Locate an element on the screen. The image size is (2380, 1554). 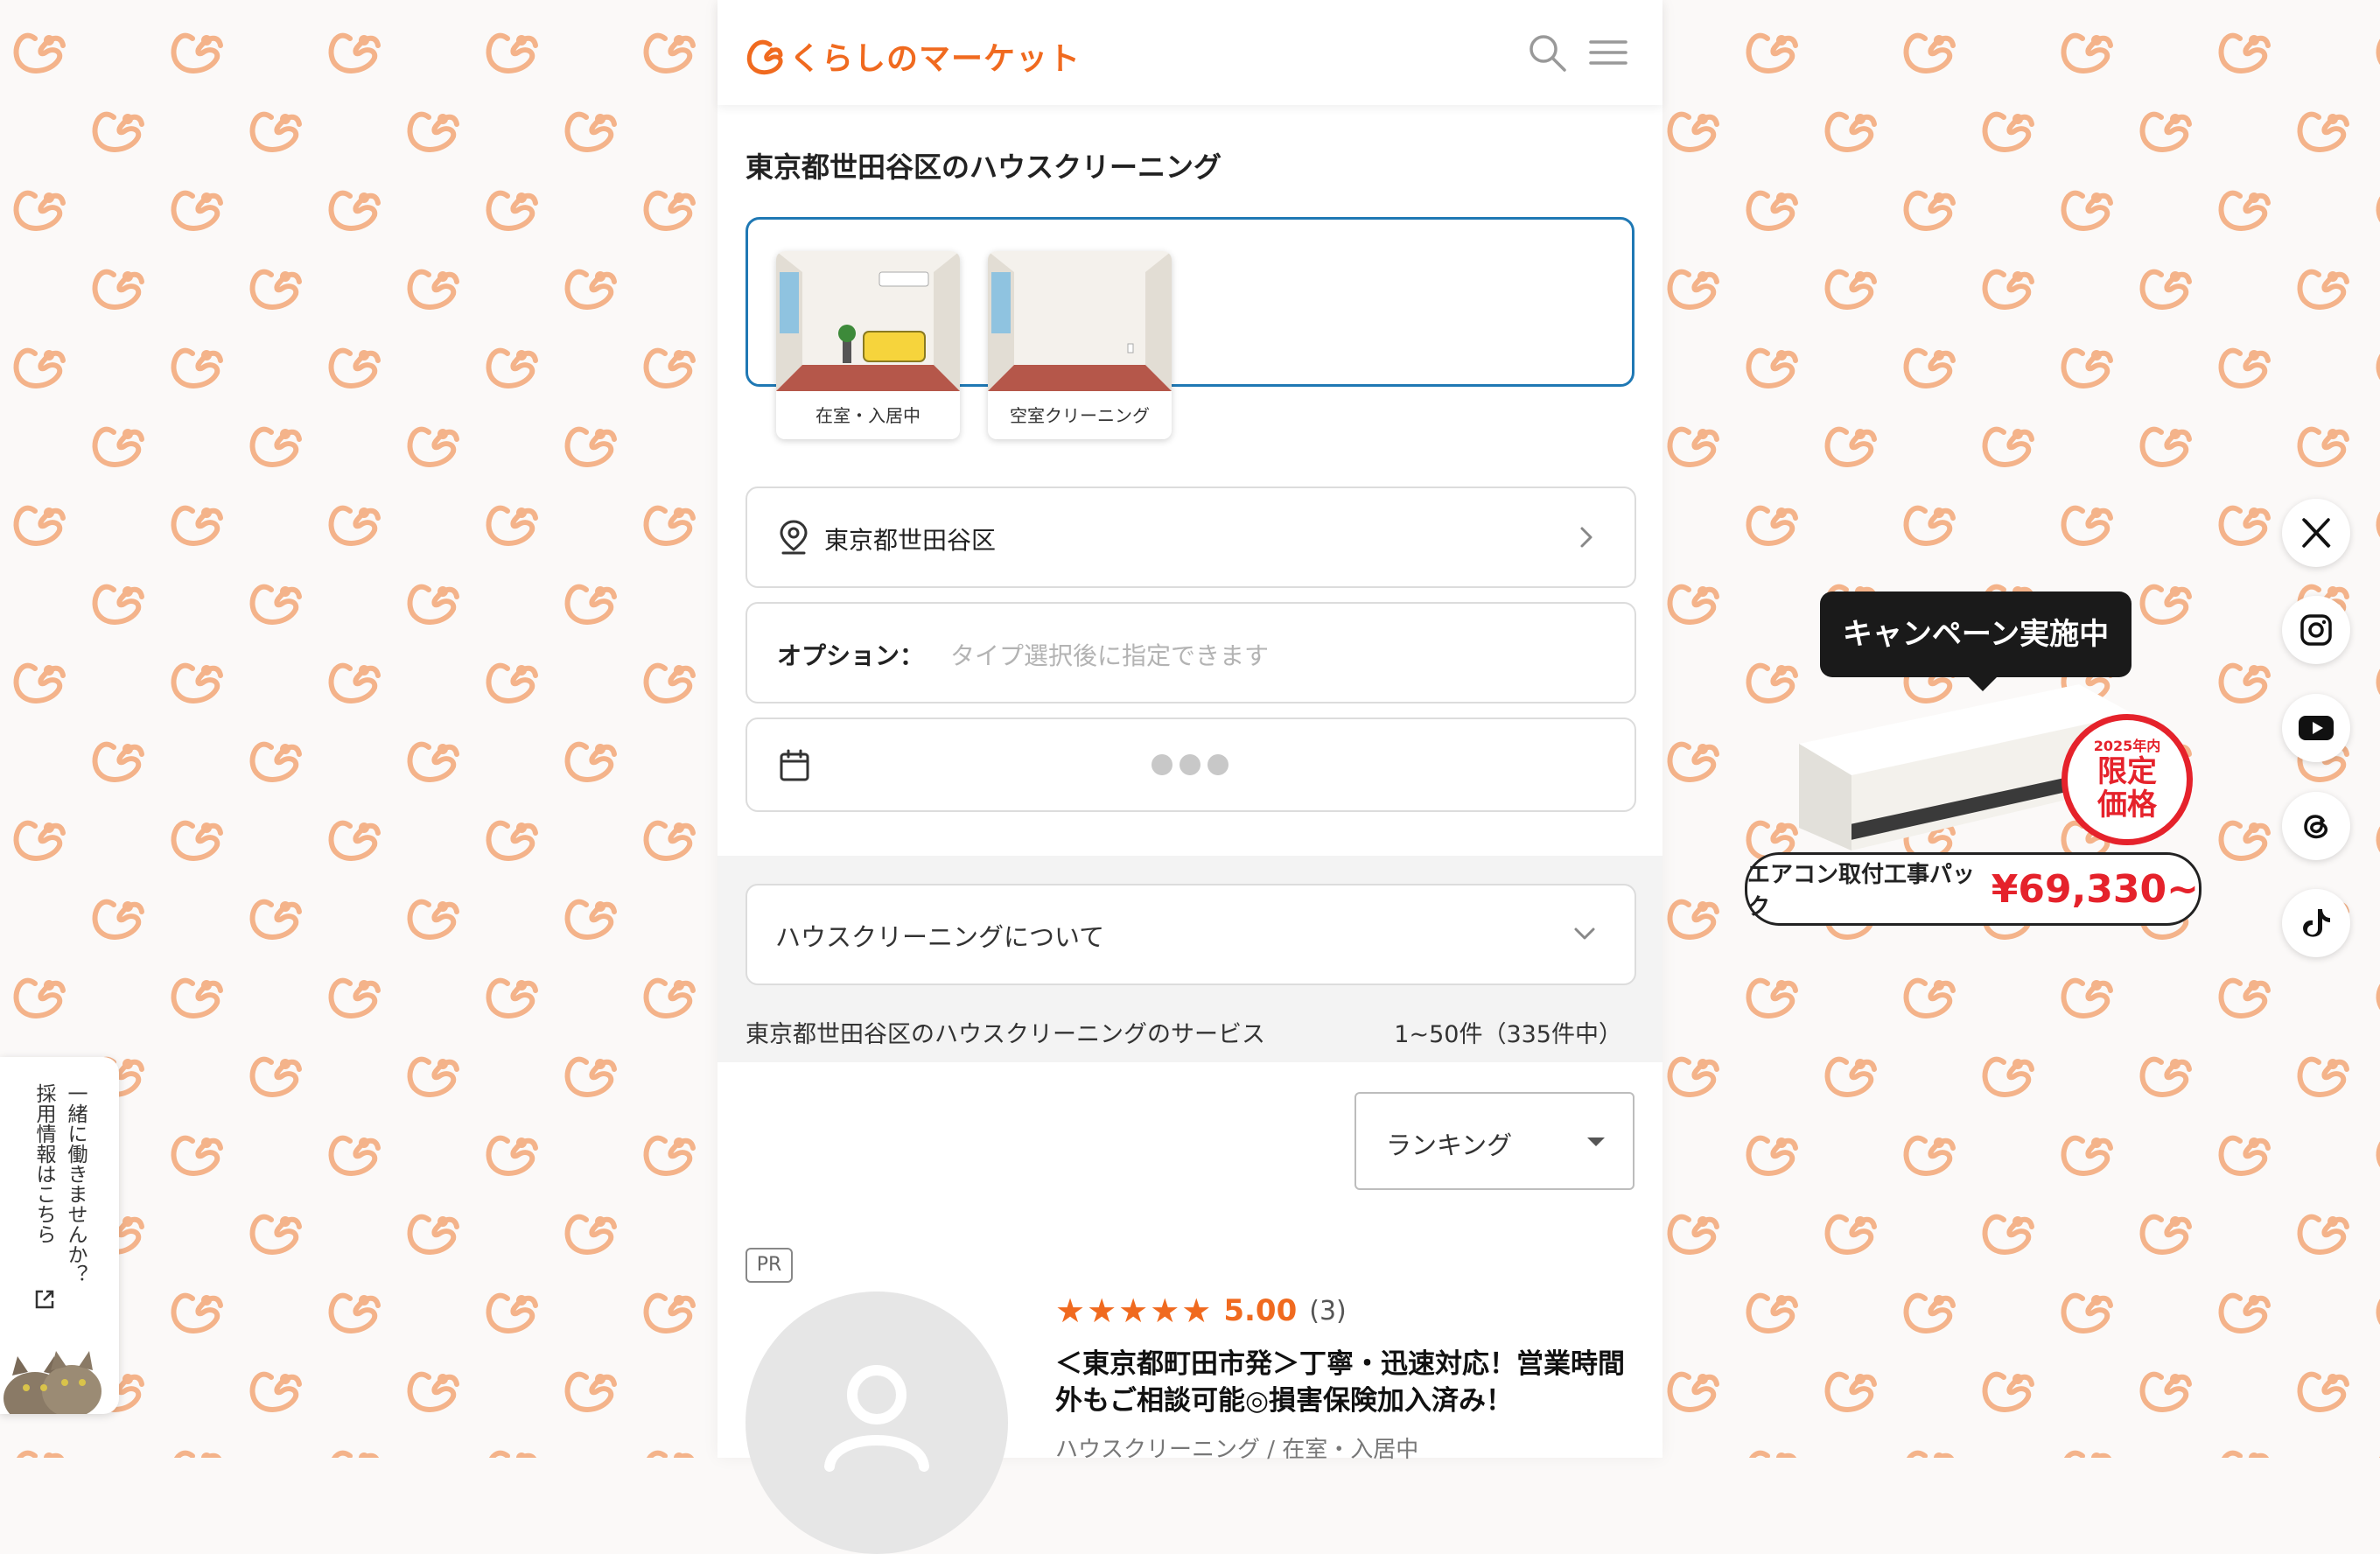
limited-price-seal: 2025年内 限定 価格 is located at coordinates (2127, 779).